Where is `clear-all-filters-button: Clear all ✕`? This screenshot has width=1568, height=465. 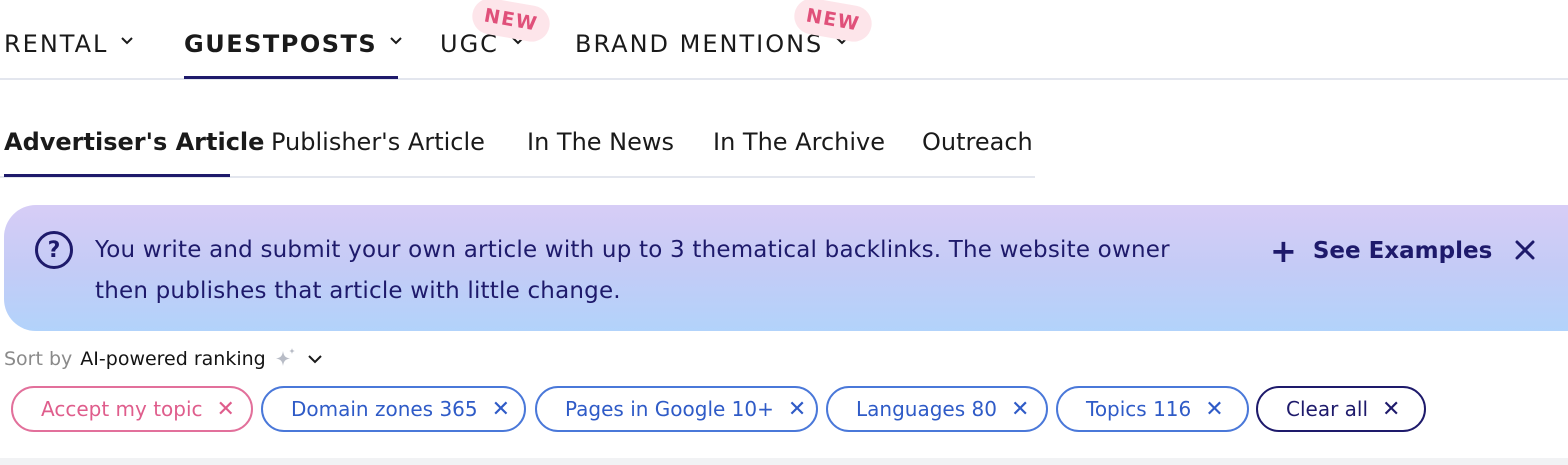 clear-all-filters-button: Clear all ✕ is located at coordinates (1341, 409).